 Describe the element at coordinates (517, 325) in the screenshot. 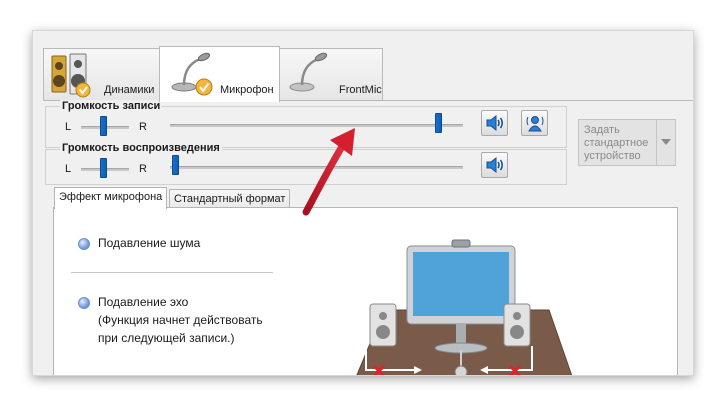

I see `right-speaker-icon` at that location.